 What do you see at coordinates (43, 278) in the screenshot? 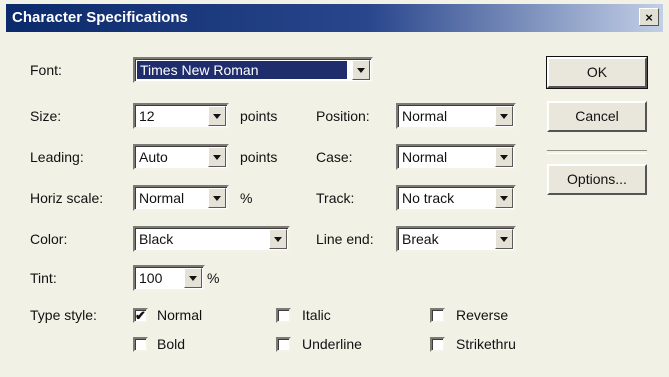
I see `tint-label: Tint:` at bounding box center [43, 278].